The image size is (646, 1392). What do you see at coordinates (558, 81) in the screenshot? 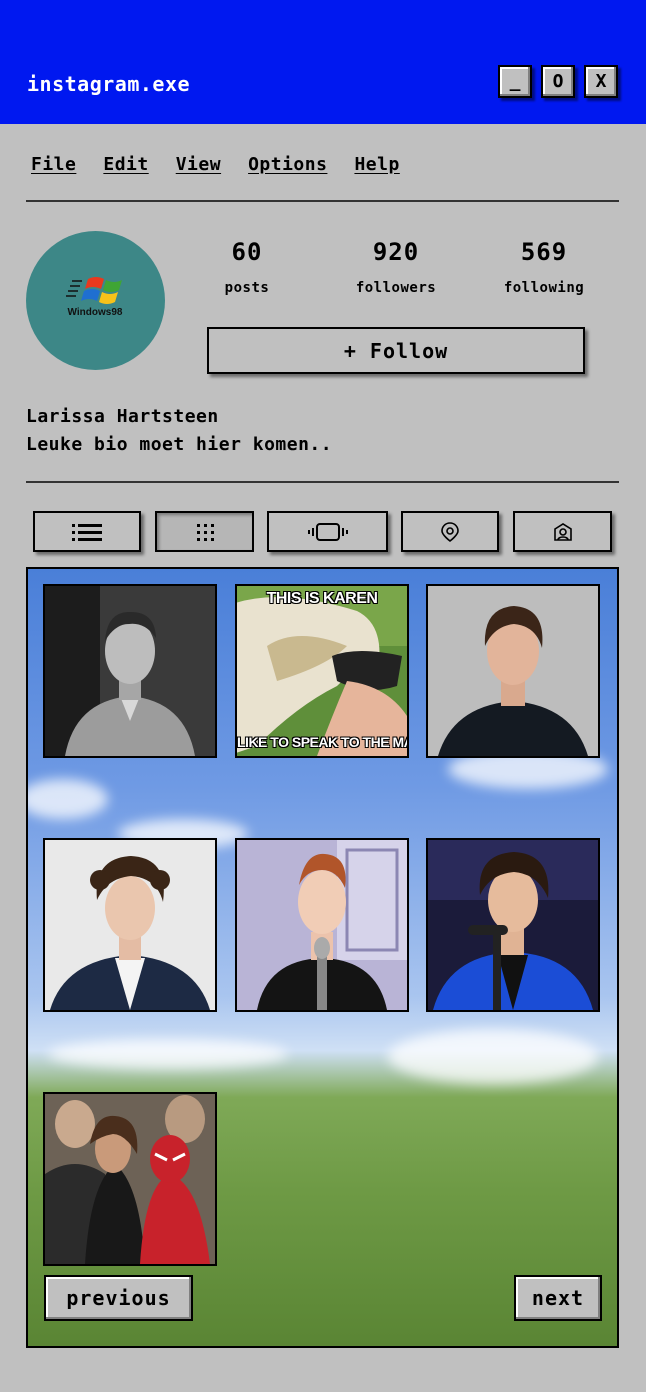
I see `maximize-button: O` at bounding box center [558, 81].